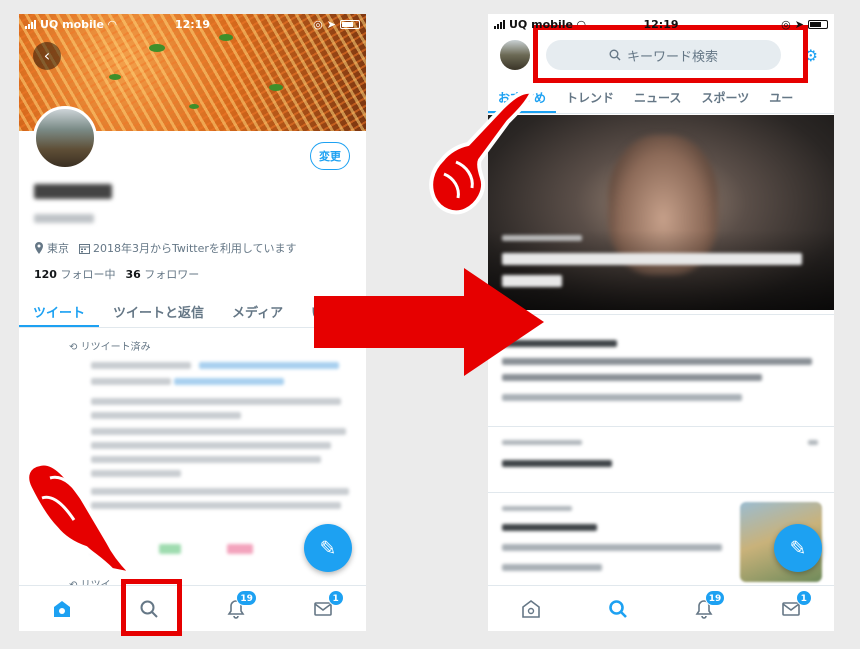 This screenshot has width=860, height=649. I want to click on follow-stats: 120 フォロー中 36 フォロワー, so click(116, 274).